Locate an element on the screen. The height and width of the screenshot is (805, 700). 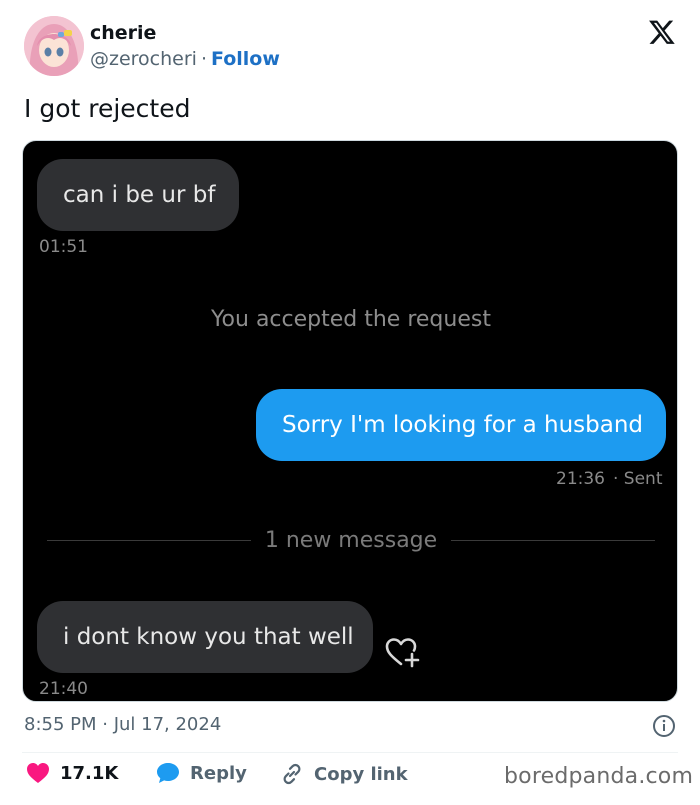
copy-link-button: Copy link is located at coordinates (344, 774).